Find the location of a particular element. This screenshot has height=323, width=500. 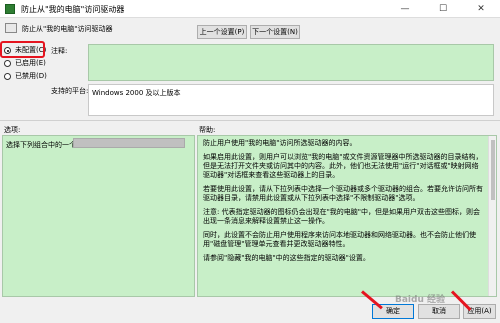

help-label: 帮助: is located at coordinates (207, 130).